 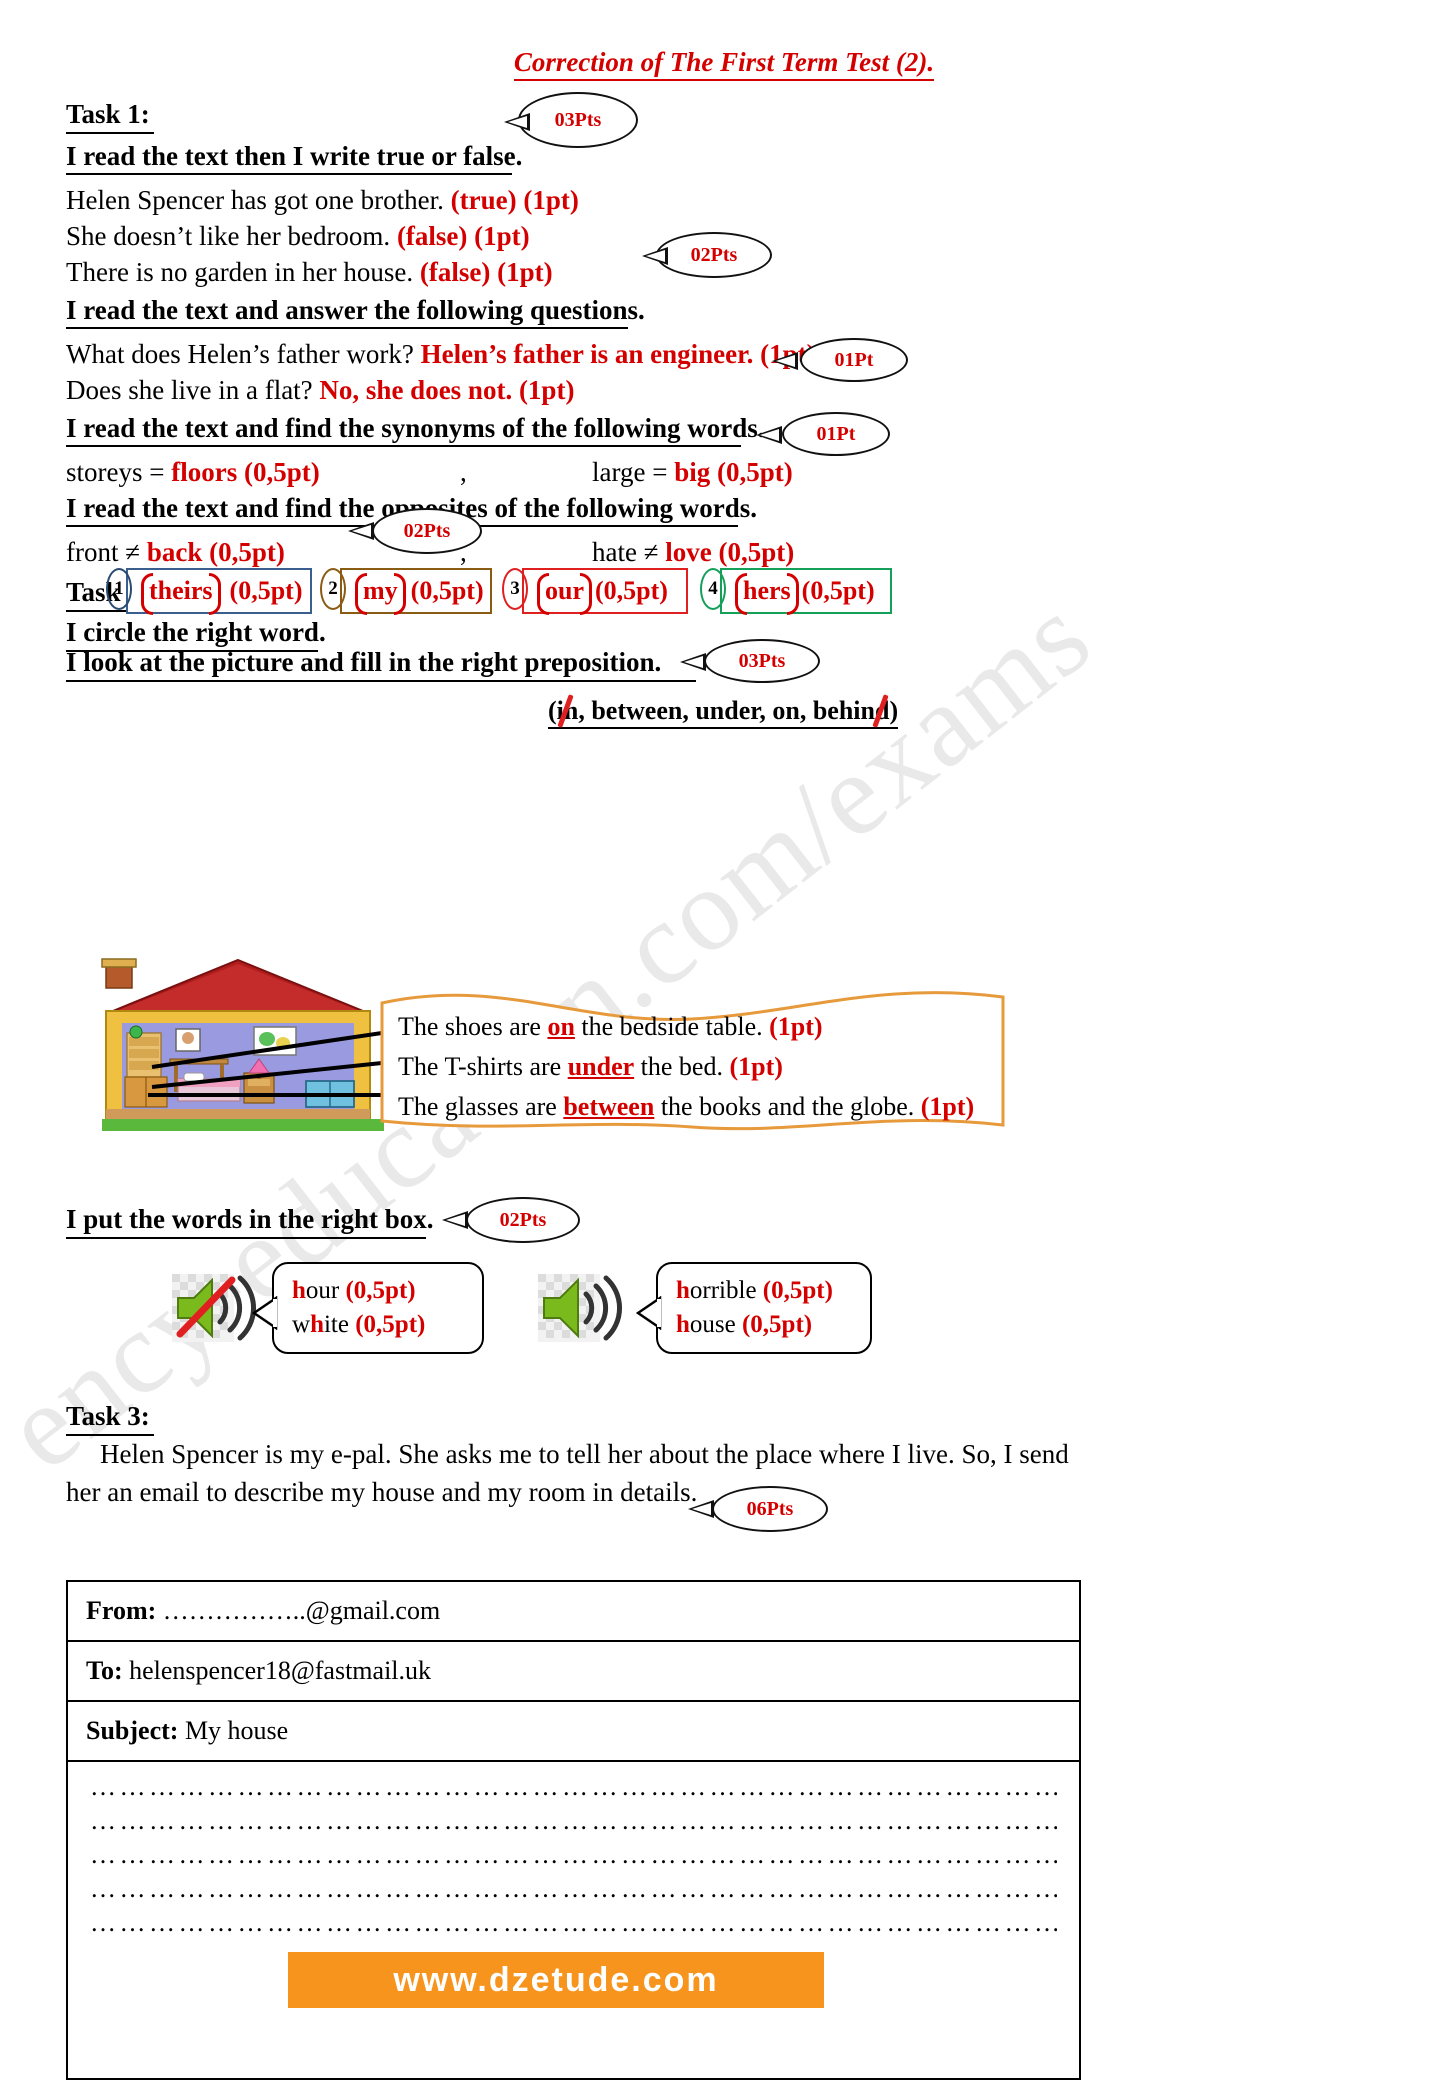 I want to click on speech-tail-left, so click(x=265, y=1313).